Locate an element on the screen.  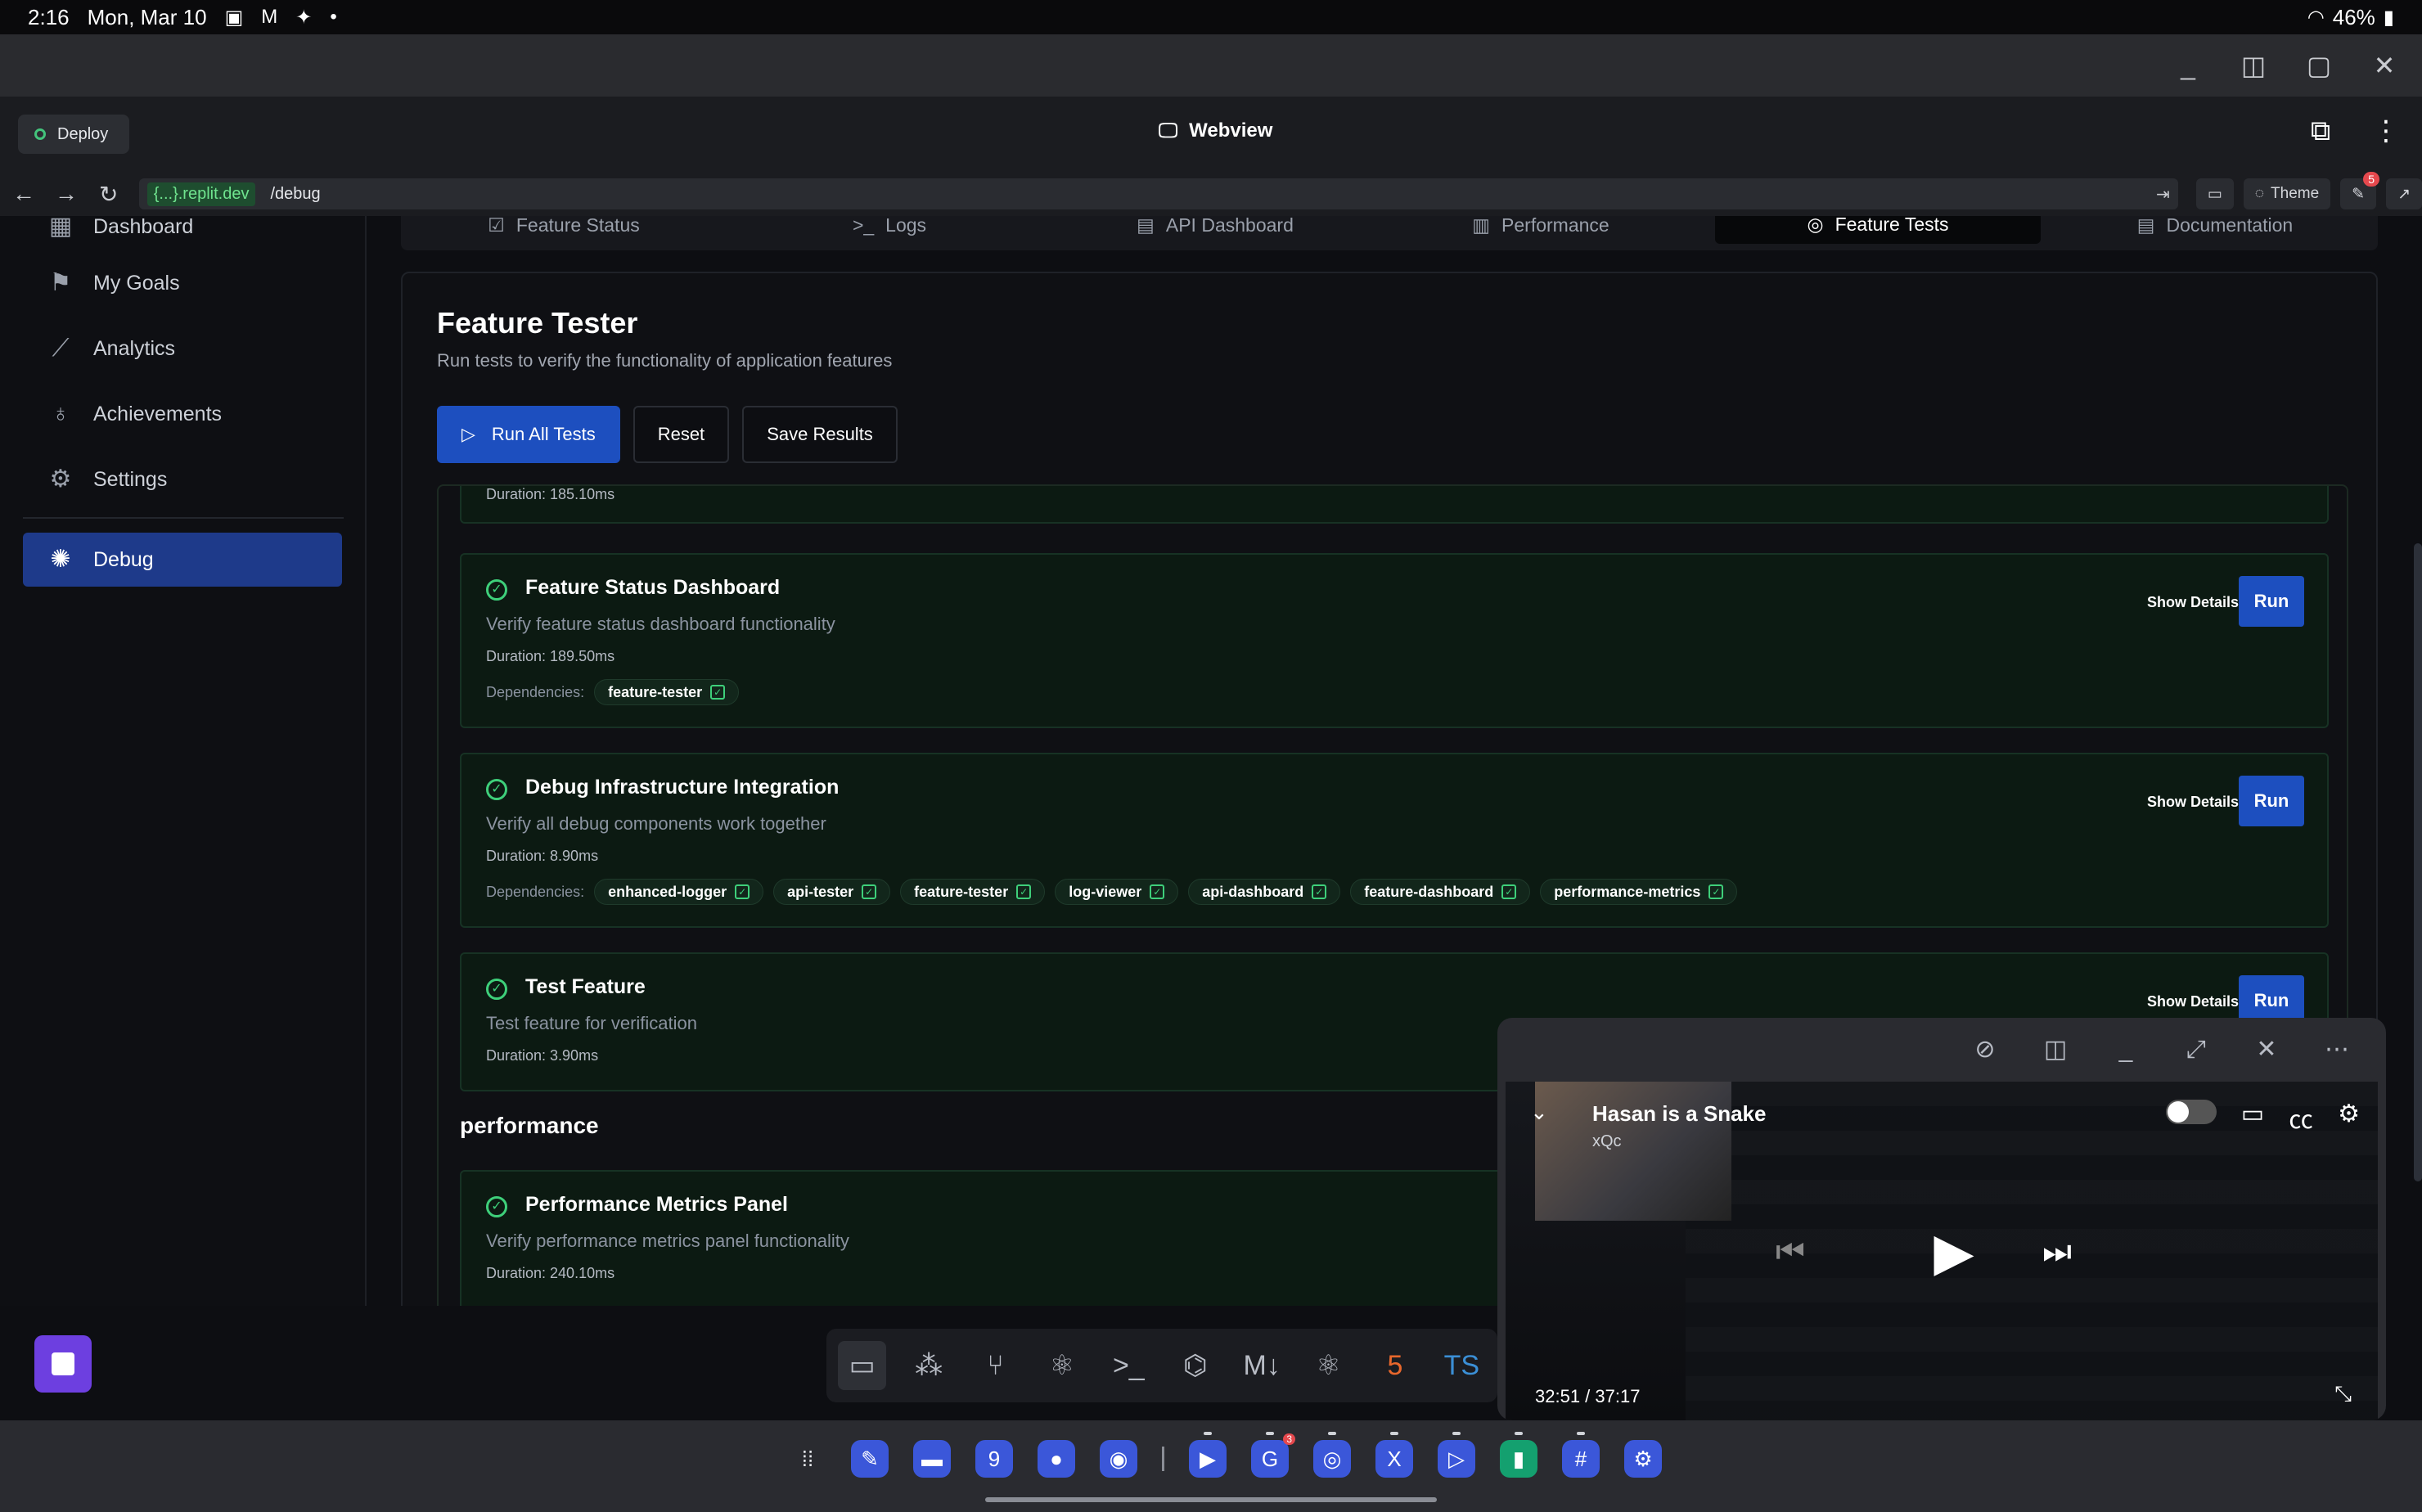
status-bar: 2:16 Mon, Mar 10 ▣ M ✦ • ◠ 46% ▮ is located at coordinates (1211, 17).